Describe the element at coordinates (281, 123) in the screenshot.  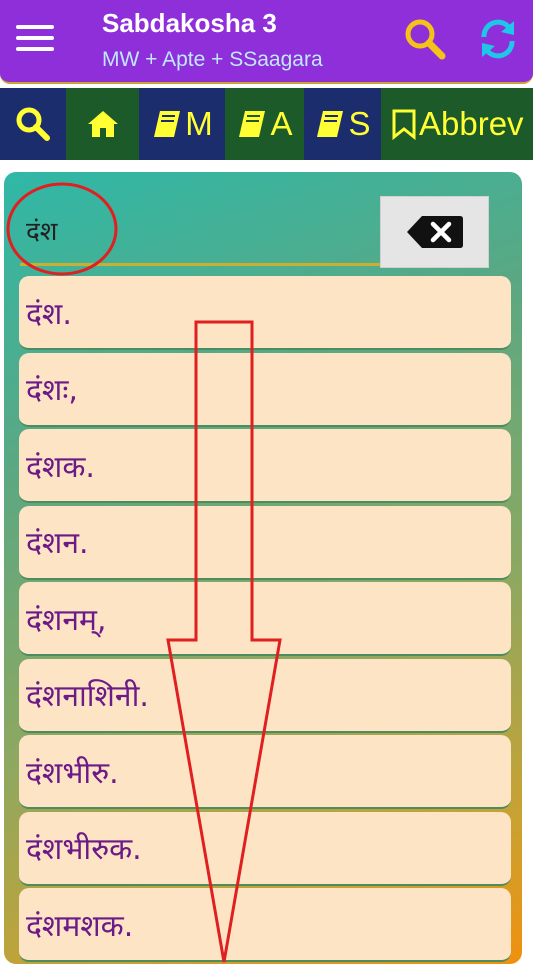
I see `tab-label: A` at that location.